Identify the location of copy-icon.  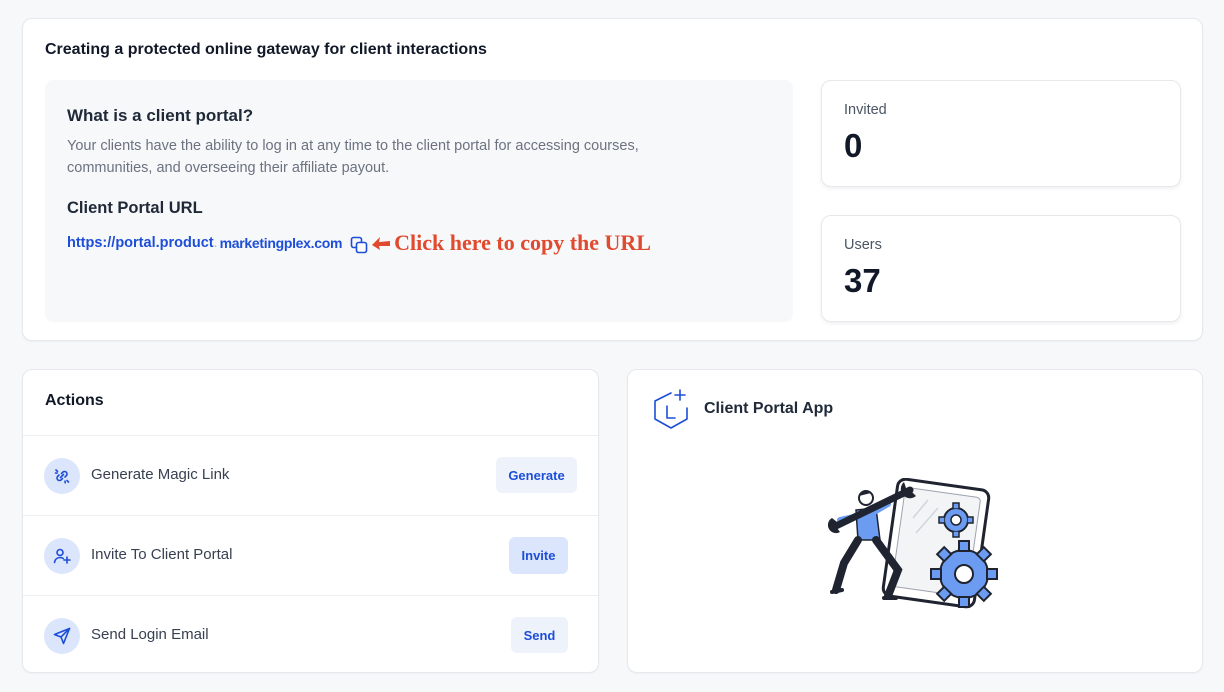
(359, 245).